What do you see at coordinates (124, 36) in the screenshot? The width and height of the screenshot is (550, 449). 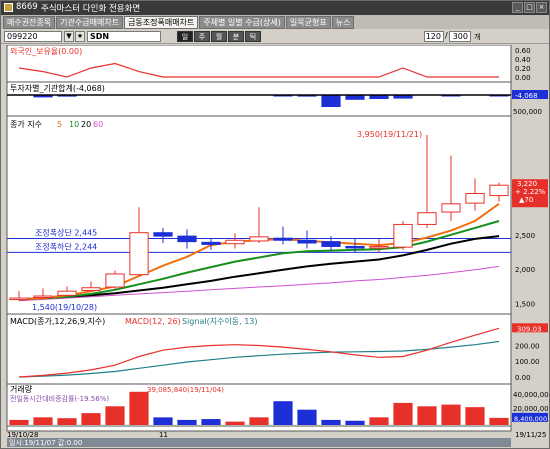 I see `stock-name: SDN` at bounding box center [124, 36].